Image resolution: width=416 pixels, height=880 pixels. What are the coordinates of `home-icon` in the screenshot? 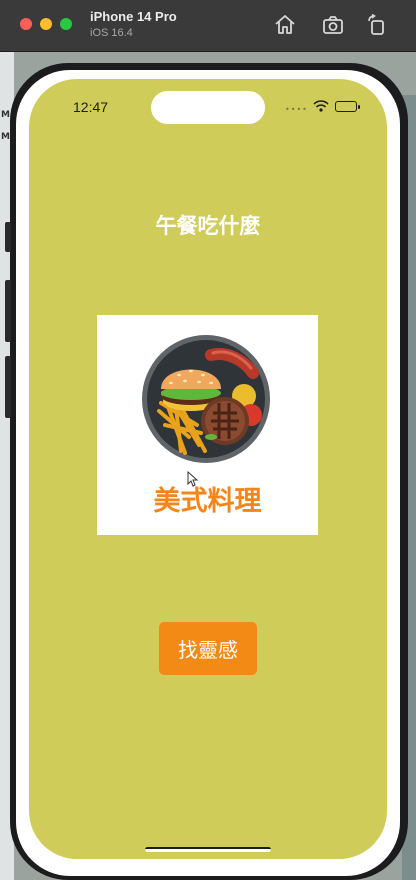 It's located at (285, 25).